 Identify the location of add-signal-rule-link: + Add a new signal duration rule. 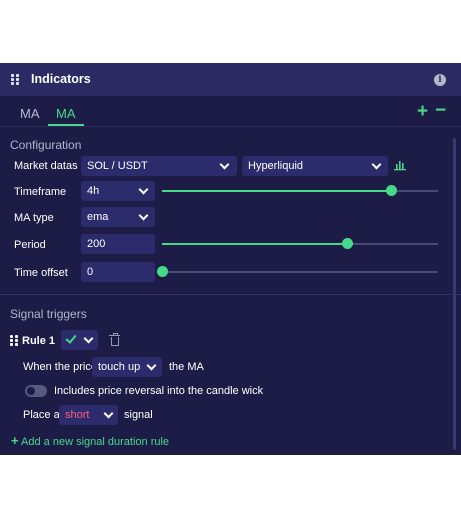
(90, 440).